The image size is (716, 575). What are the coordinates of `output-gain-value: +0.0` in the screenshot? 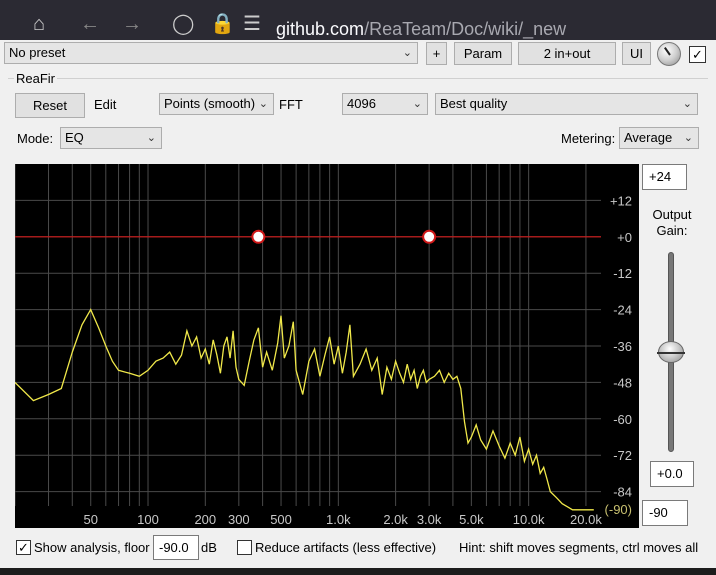 It's located at (672, 474).